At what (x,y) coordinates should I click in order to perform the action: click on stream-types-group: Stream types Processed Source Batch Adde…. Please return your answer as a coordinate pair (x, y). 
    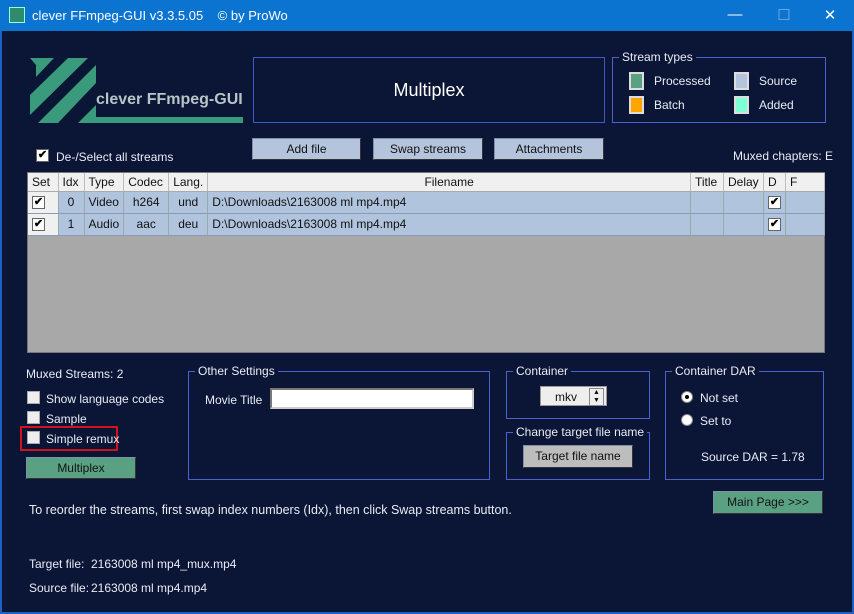
    Looking at the image, I should click on (719, 86).